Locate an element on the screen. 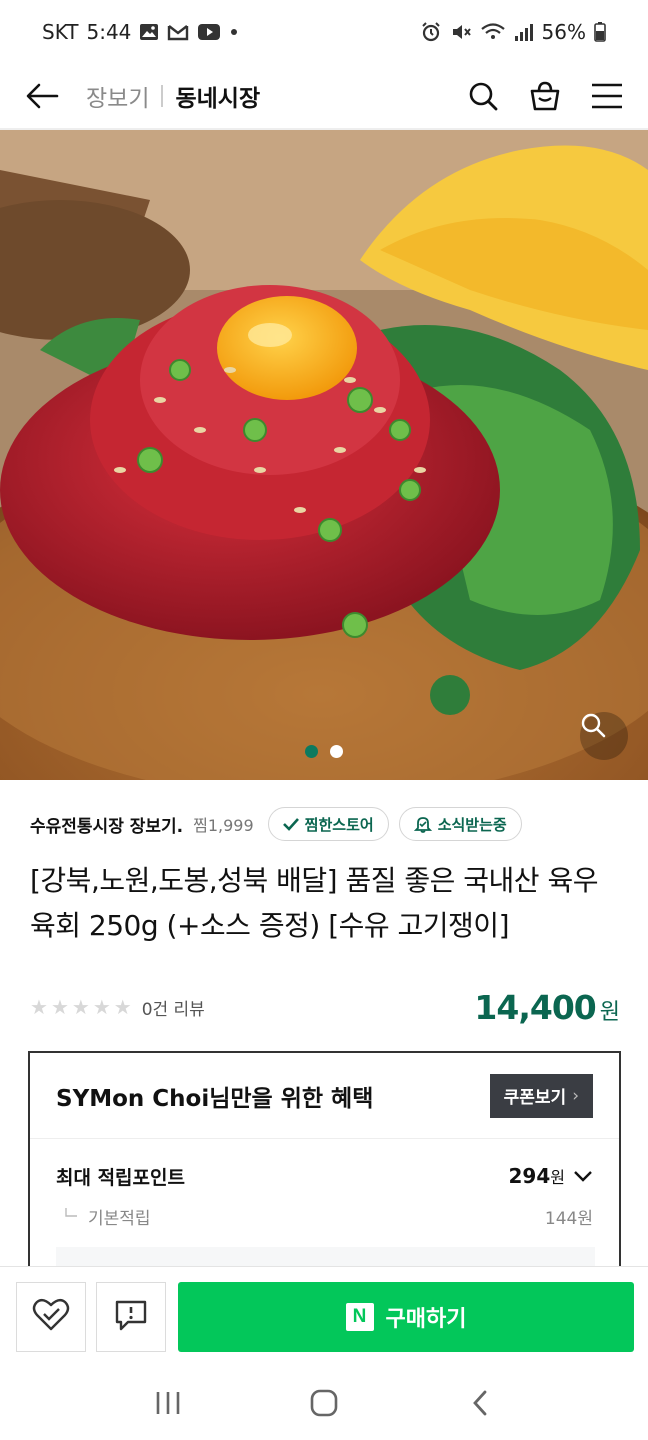 The image size is (648, 1440). bell-icon is located at coordinates (422, 824).